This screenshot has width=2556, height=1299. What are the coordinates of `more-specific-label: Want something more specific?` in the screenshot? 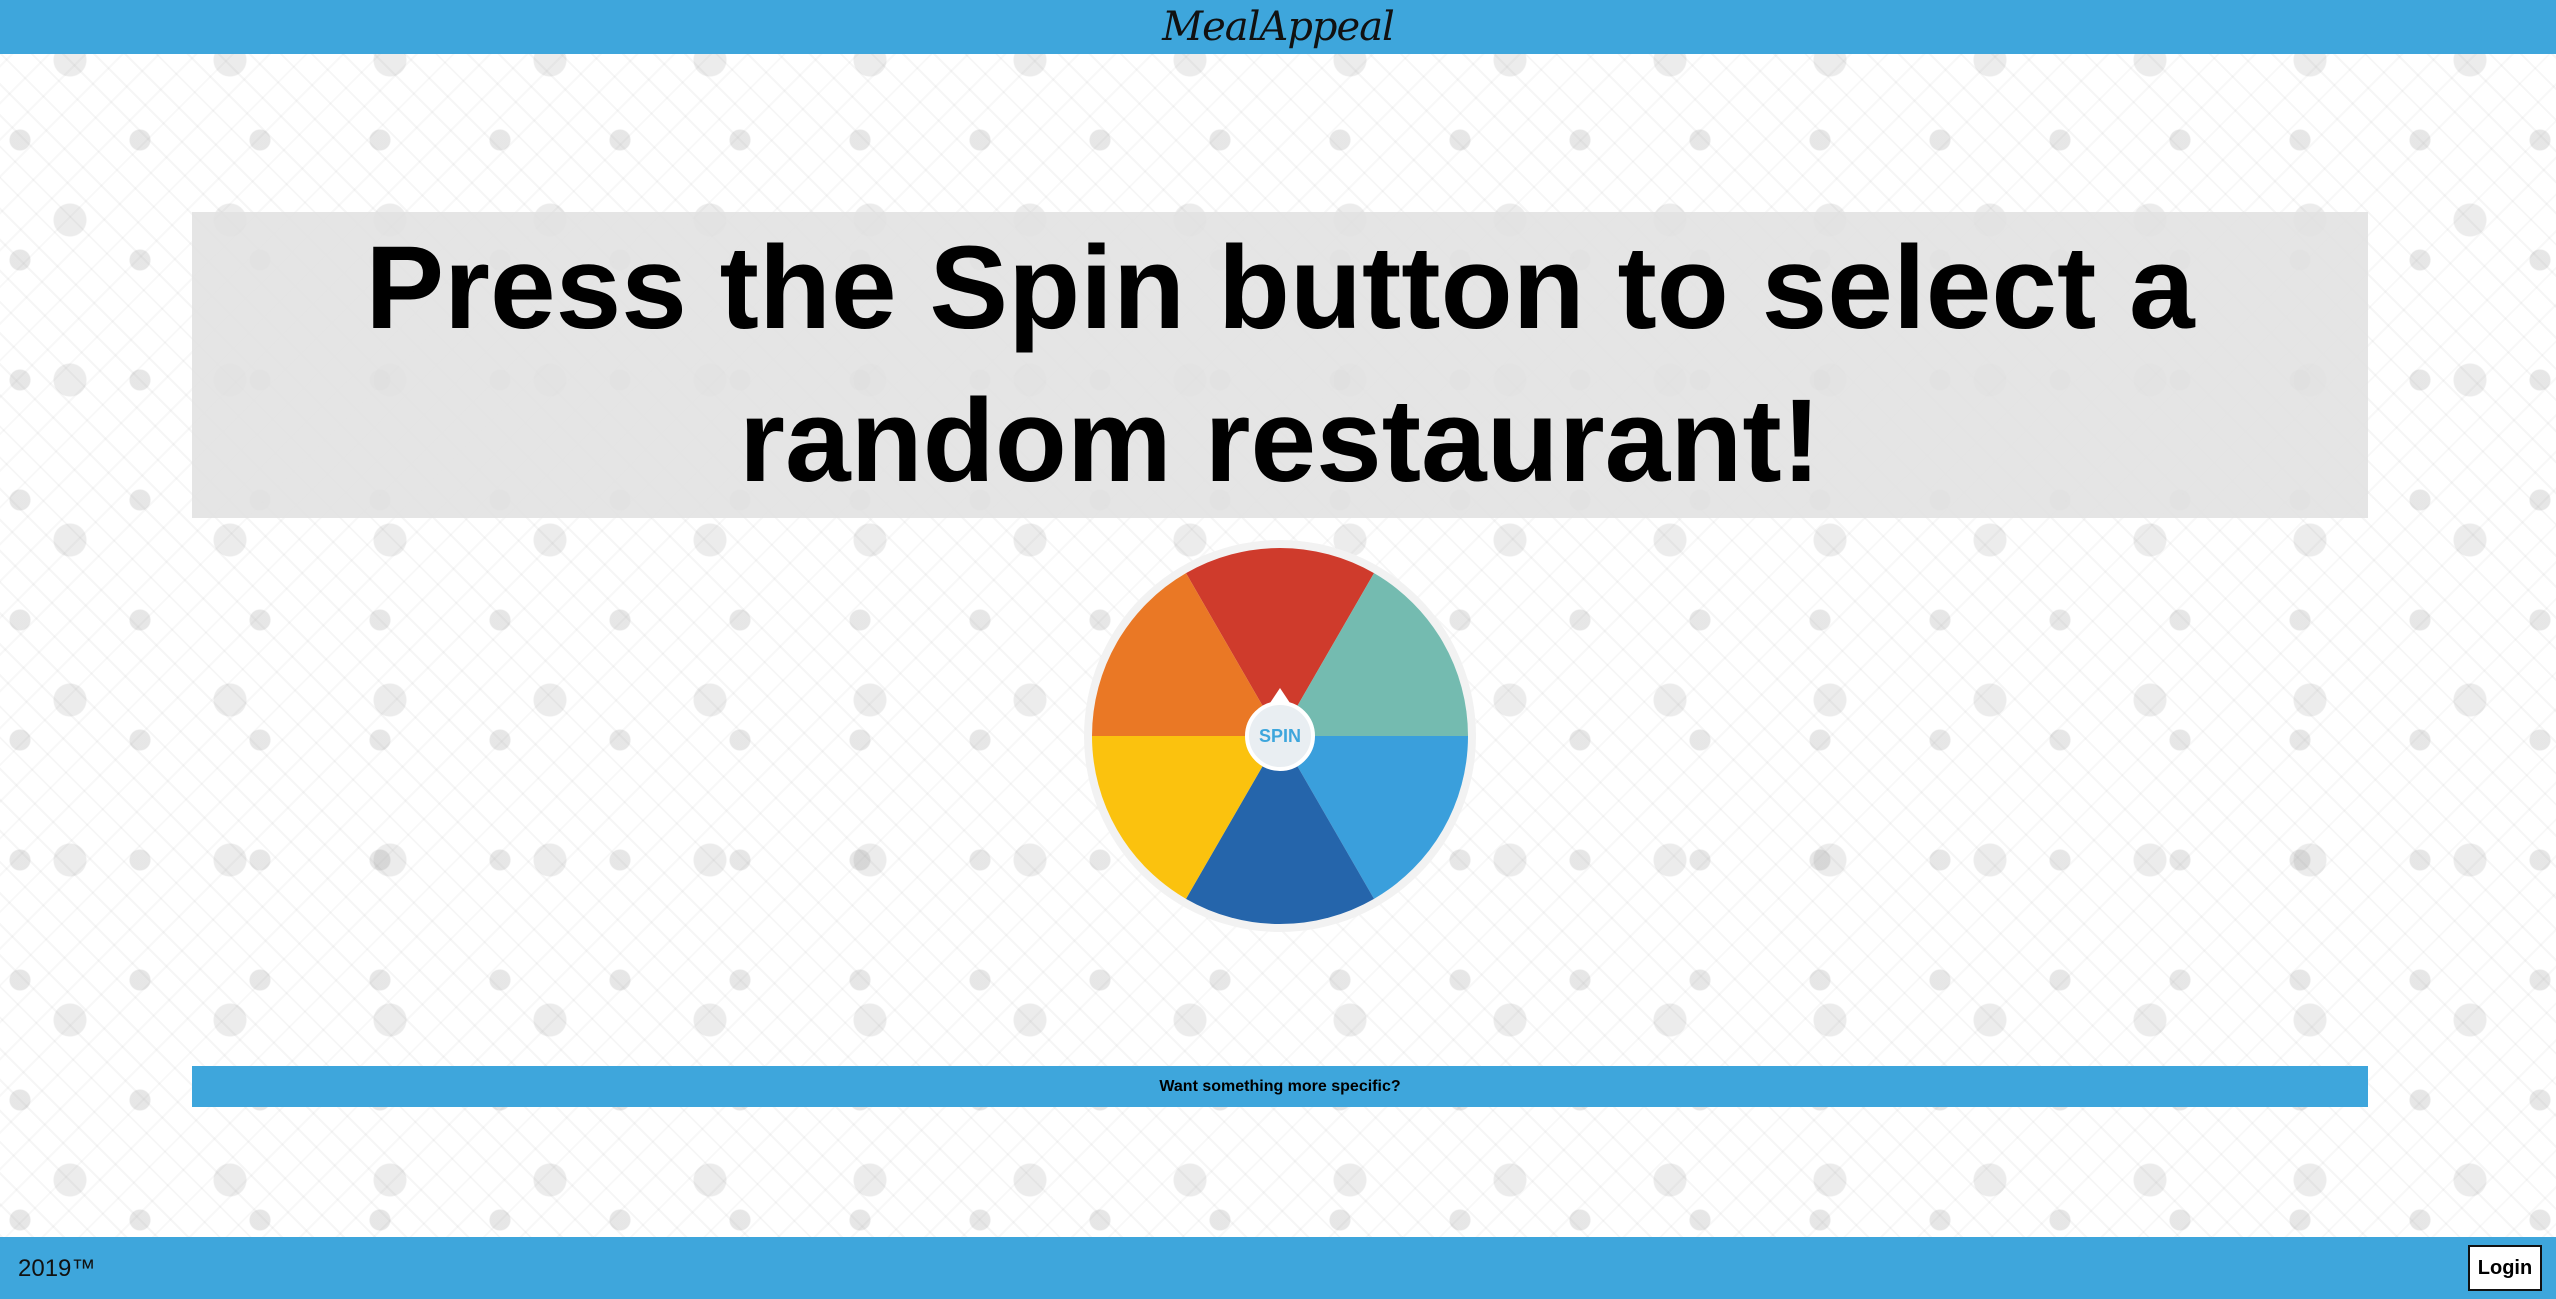 It's located at (1280, 1086).